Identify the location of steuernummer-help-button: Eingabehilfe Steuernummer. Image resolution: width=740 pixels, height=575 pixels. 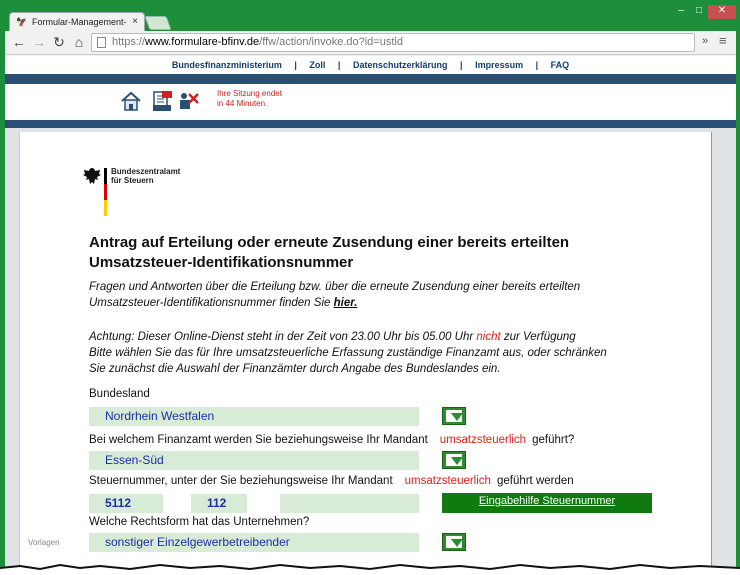
(547, 503).